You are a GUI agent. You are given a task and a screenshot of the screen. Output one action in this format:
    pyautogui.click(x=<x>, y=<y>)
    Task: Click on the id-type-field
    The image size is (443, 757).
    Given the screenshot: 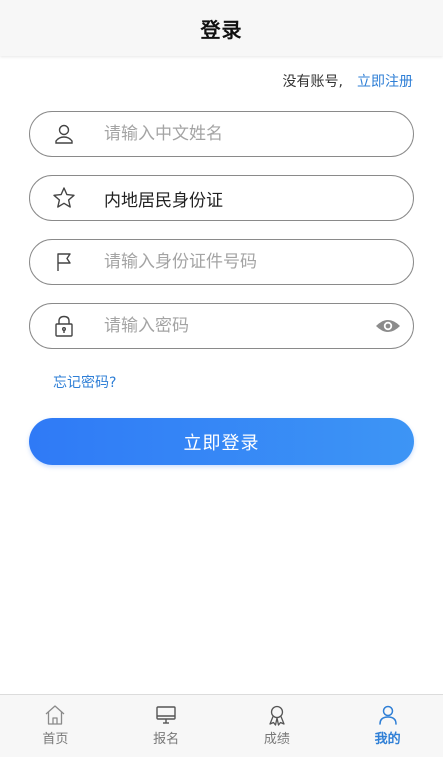 What is the action you would take?
    pyautogui.click(x=221, y=198)
    